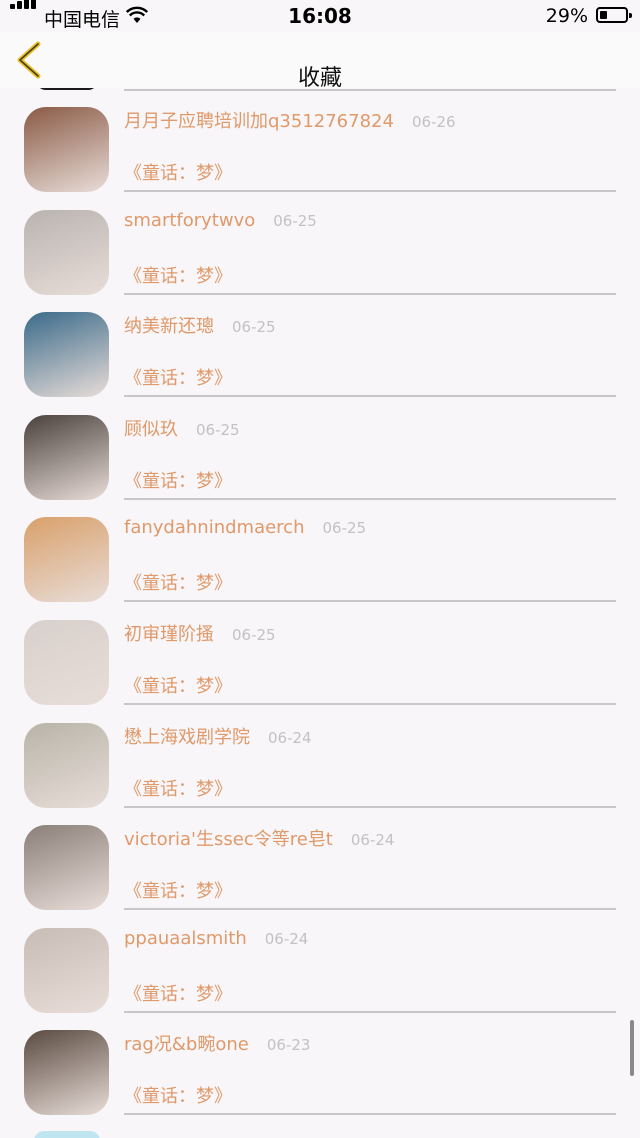 The height and width of the screenshot is (1138, 640). What do you see at coordinates (320, 140) in the screenshot?
I see `list-item: 月月子应聘培训加q3512767824 06-26 《童话：梦》` at bounding box center [320, 140].